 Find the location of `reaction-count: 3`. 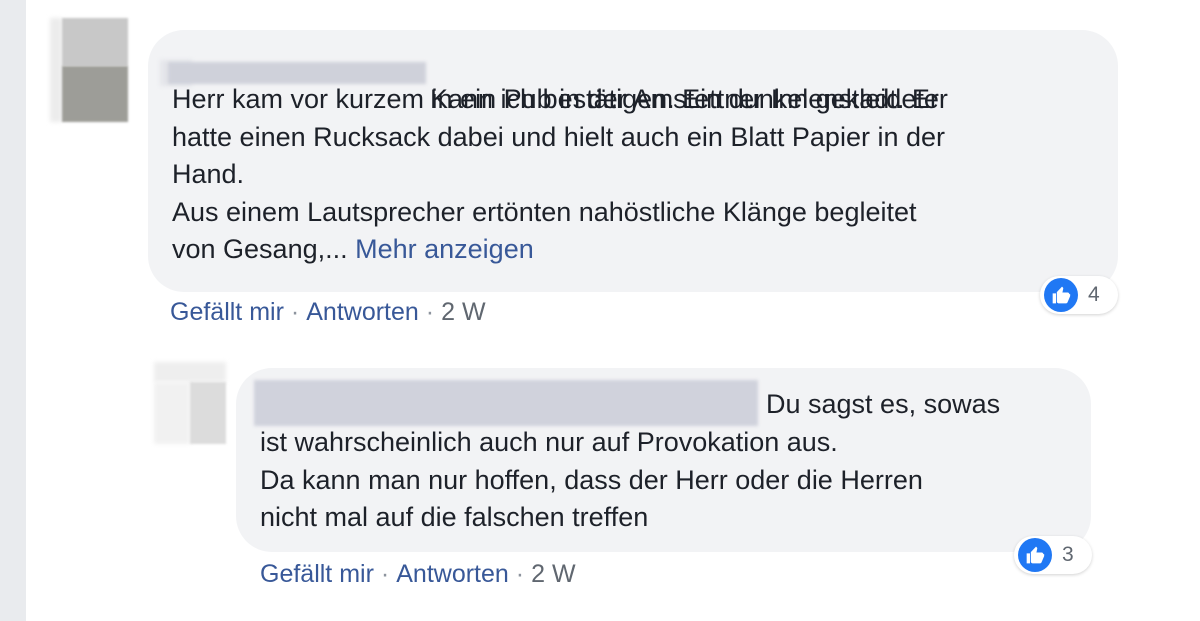

reaction-count: 3 is located at coordinates (1068, 554).